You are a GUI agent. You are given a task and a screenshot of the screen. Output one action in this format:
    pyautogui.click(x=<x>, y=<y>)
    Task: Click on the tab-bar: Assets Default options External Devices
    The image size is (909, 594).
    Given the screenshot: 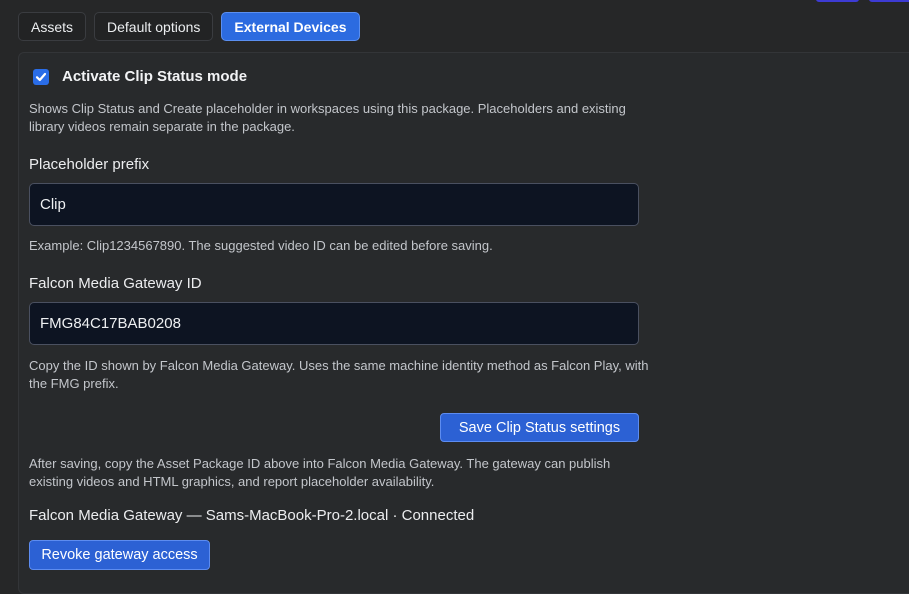 What is the action you would take?
    pyautogui.click(x=189, y=26)
    